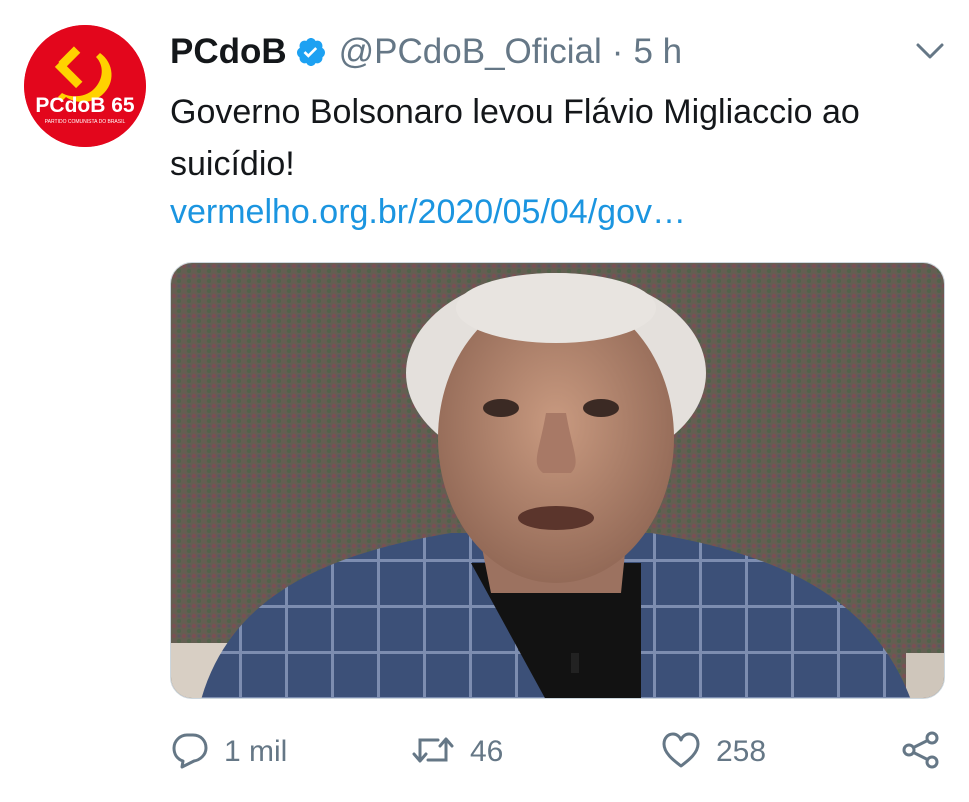 The image size is (969, 802). What do you see at coordinates (256, 751) in the screenshot?
I see `reply-count: 1 mil` at bounding box center [256, 751].